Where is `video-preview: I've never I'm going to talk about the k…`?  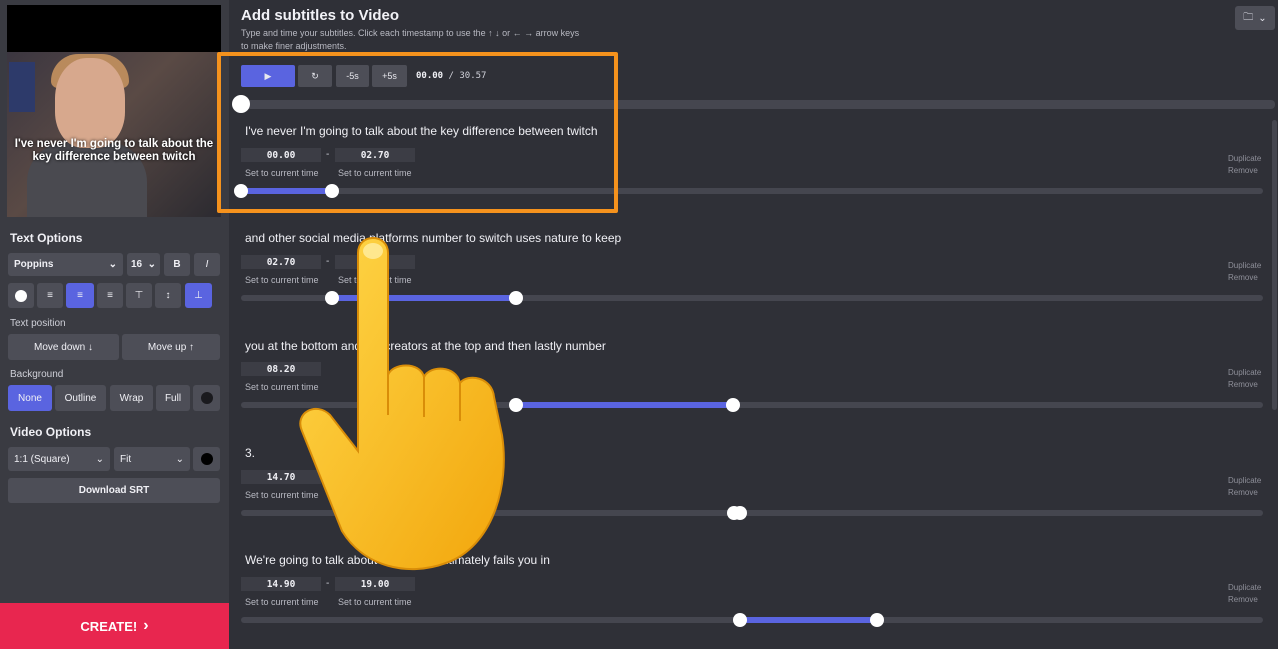
video-preview: I've never I'm going to talk about the k… is located at coordinates (114, 111).